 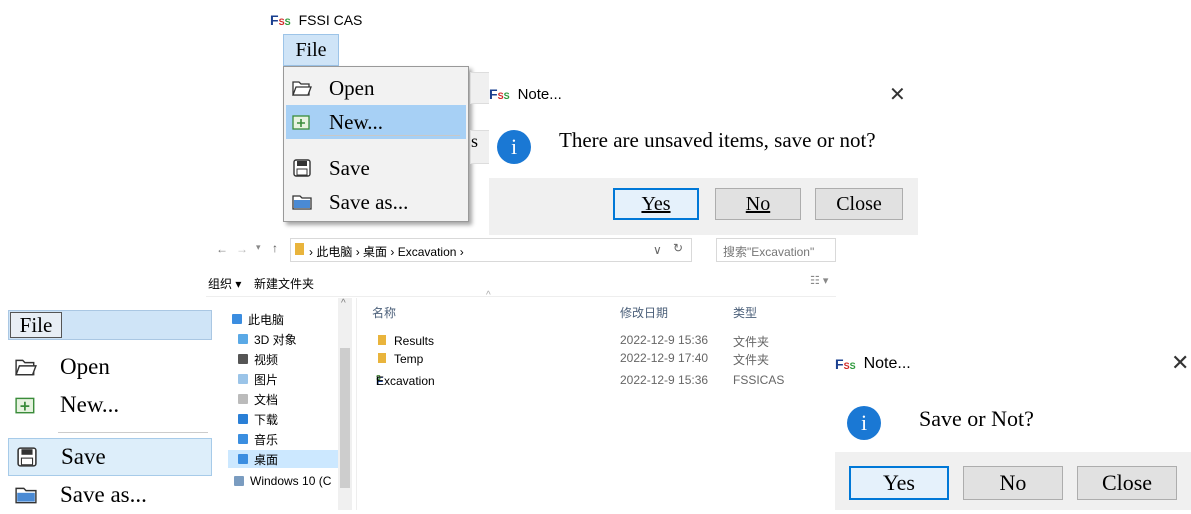 What do you see at coordinates (239, 481) in the screenshot?
I see `drive-icon` at bounding box center [239, 481].